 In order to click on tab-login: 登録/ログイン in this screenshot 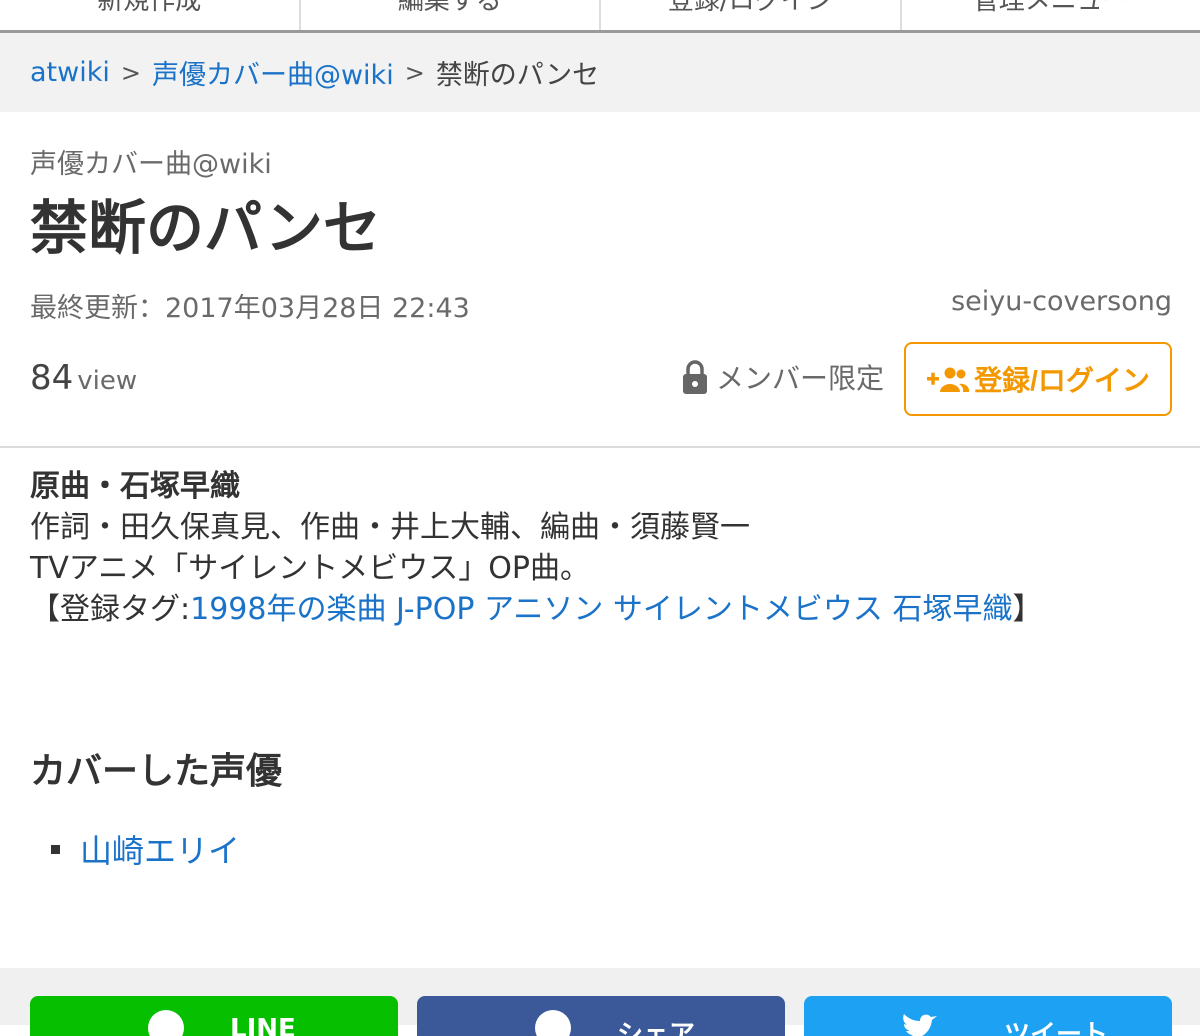, I will do `click(751, 15)`.